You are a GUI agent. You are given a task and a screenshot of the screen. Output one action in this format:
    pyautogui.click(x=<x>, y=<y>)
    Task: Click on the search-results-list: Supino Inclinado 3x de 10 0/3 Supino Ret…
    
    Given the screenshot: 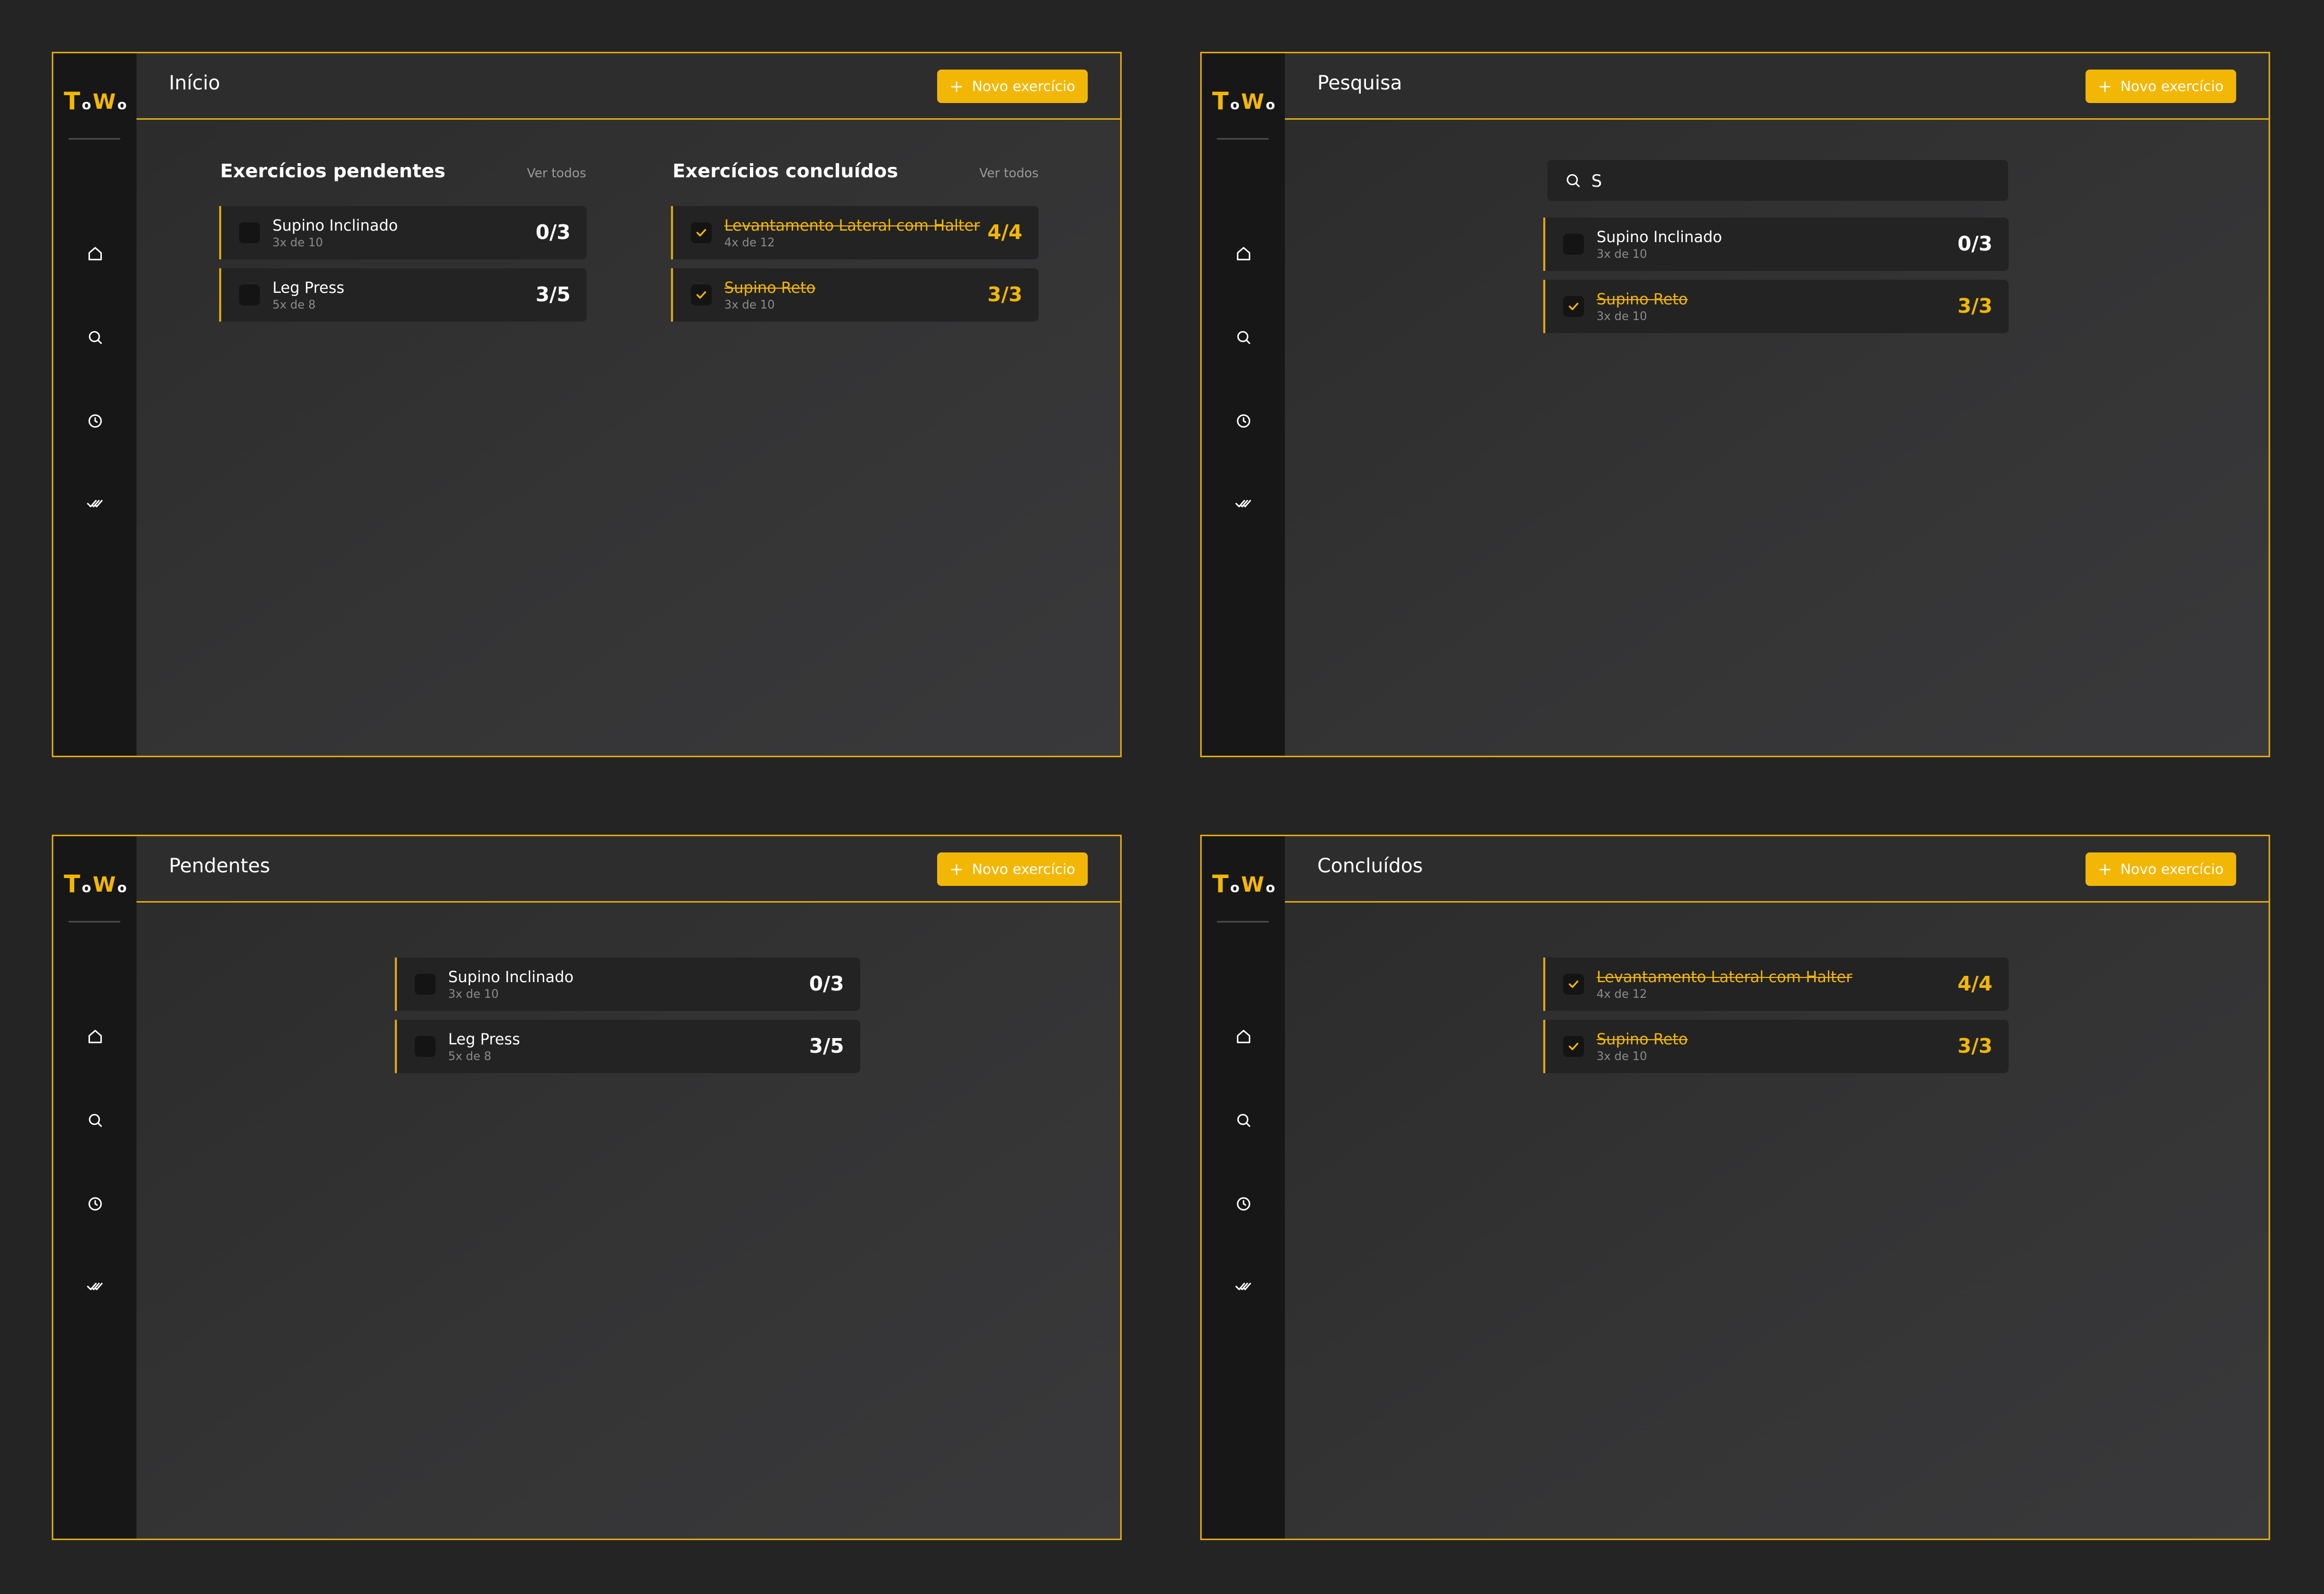 What is the action you would take?
    pyautogui.click(x=1776, y=280)
    